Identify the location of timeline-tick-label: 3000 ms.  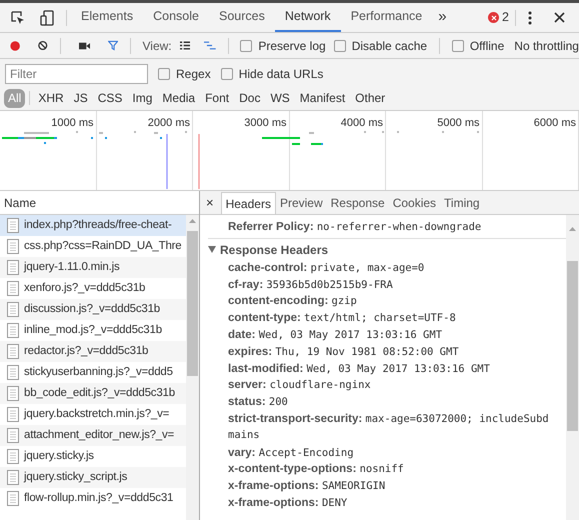
(265, 122).